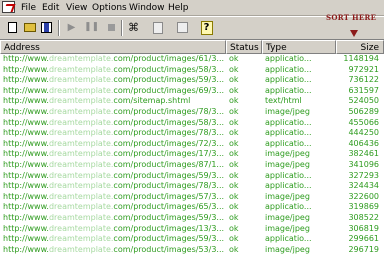 The height and width of the screenshot is (264, 384). What do you see at coordinates (363, 154) in the screenshot?
I see `row-size: 382461` at bounding box center [363, 154].